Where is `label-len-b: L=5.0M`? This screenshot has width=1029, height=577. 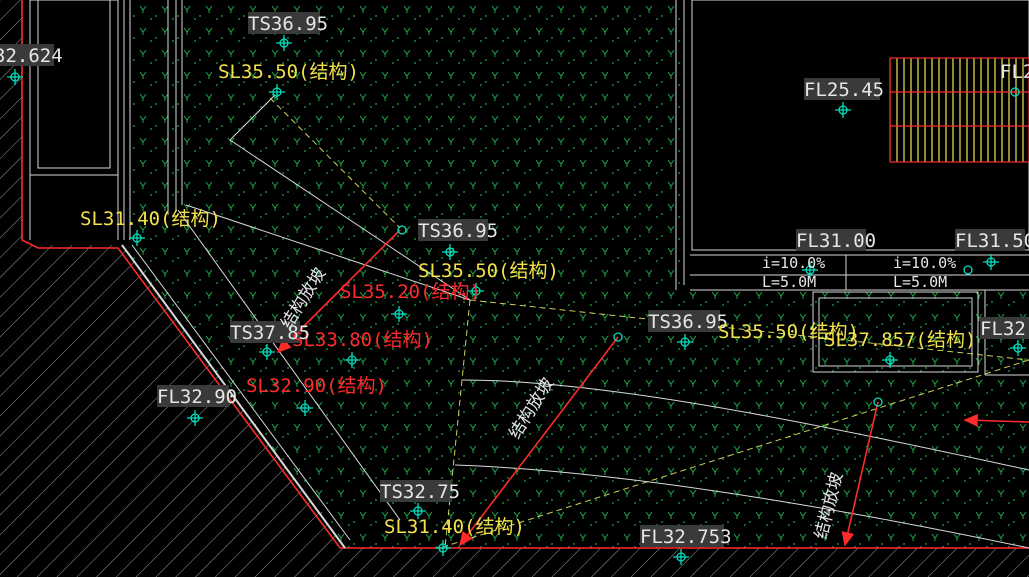
label-len-b: L=5.0M is located at coordinates (920, 282).